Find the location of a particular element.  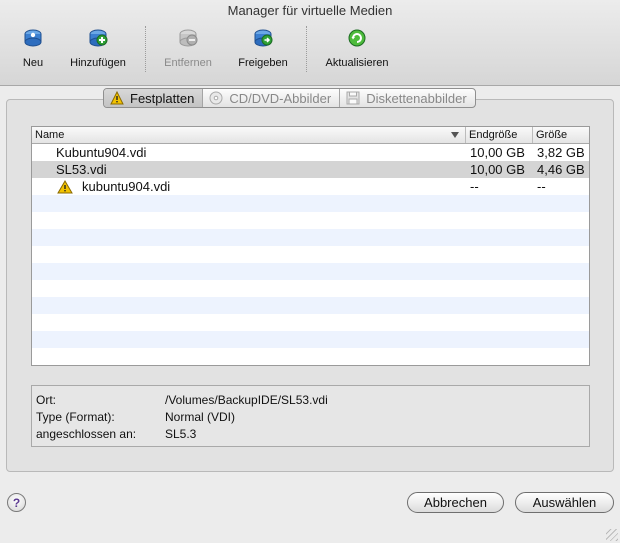

info-row-location: Ort: /Volumes/BackupIDE/SL53.vdi is located at coordinates (310, 400).